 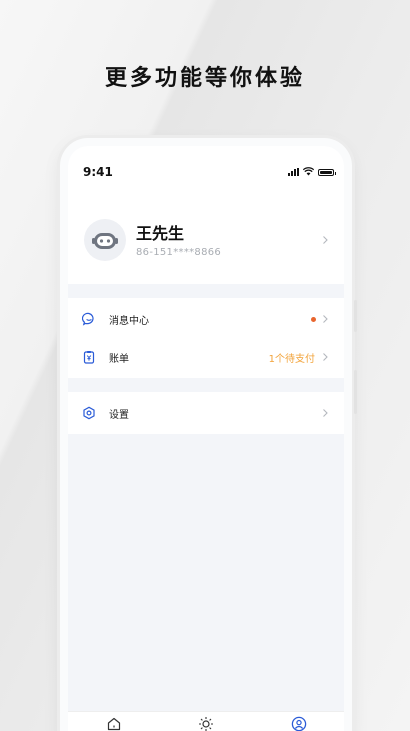 I want to click on tab-mine: 我的, so click(x=299, y=723).